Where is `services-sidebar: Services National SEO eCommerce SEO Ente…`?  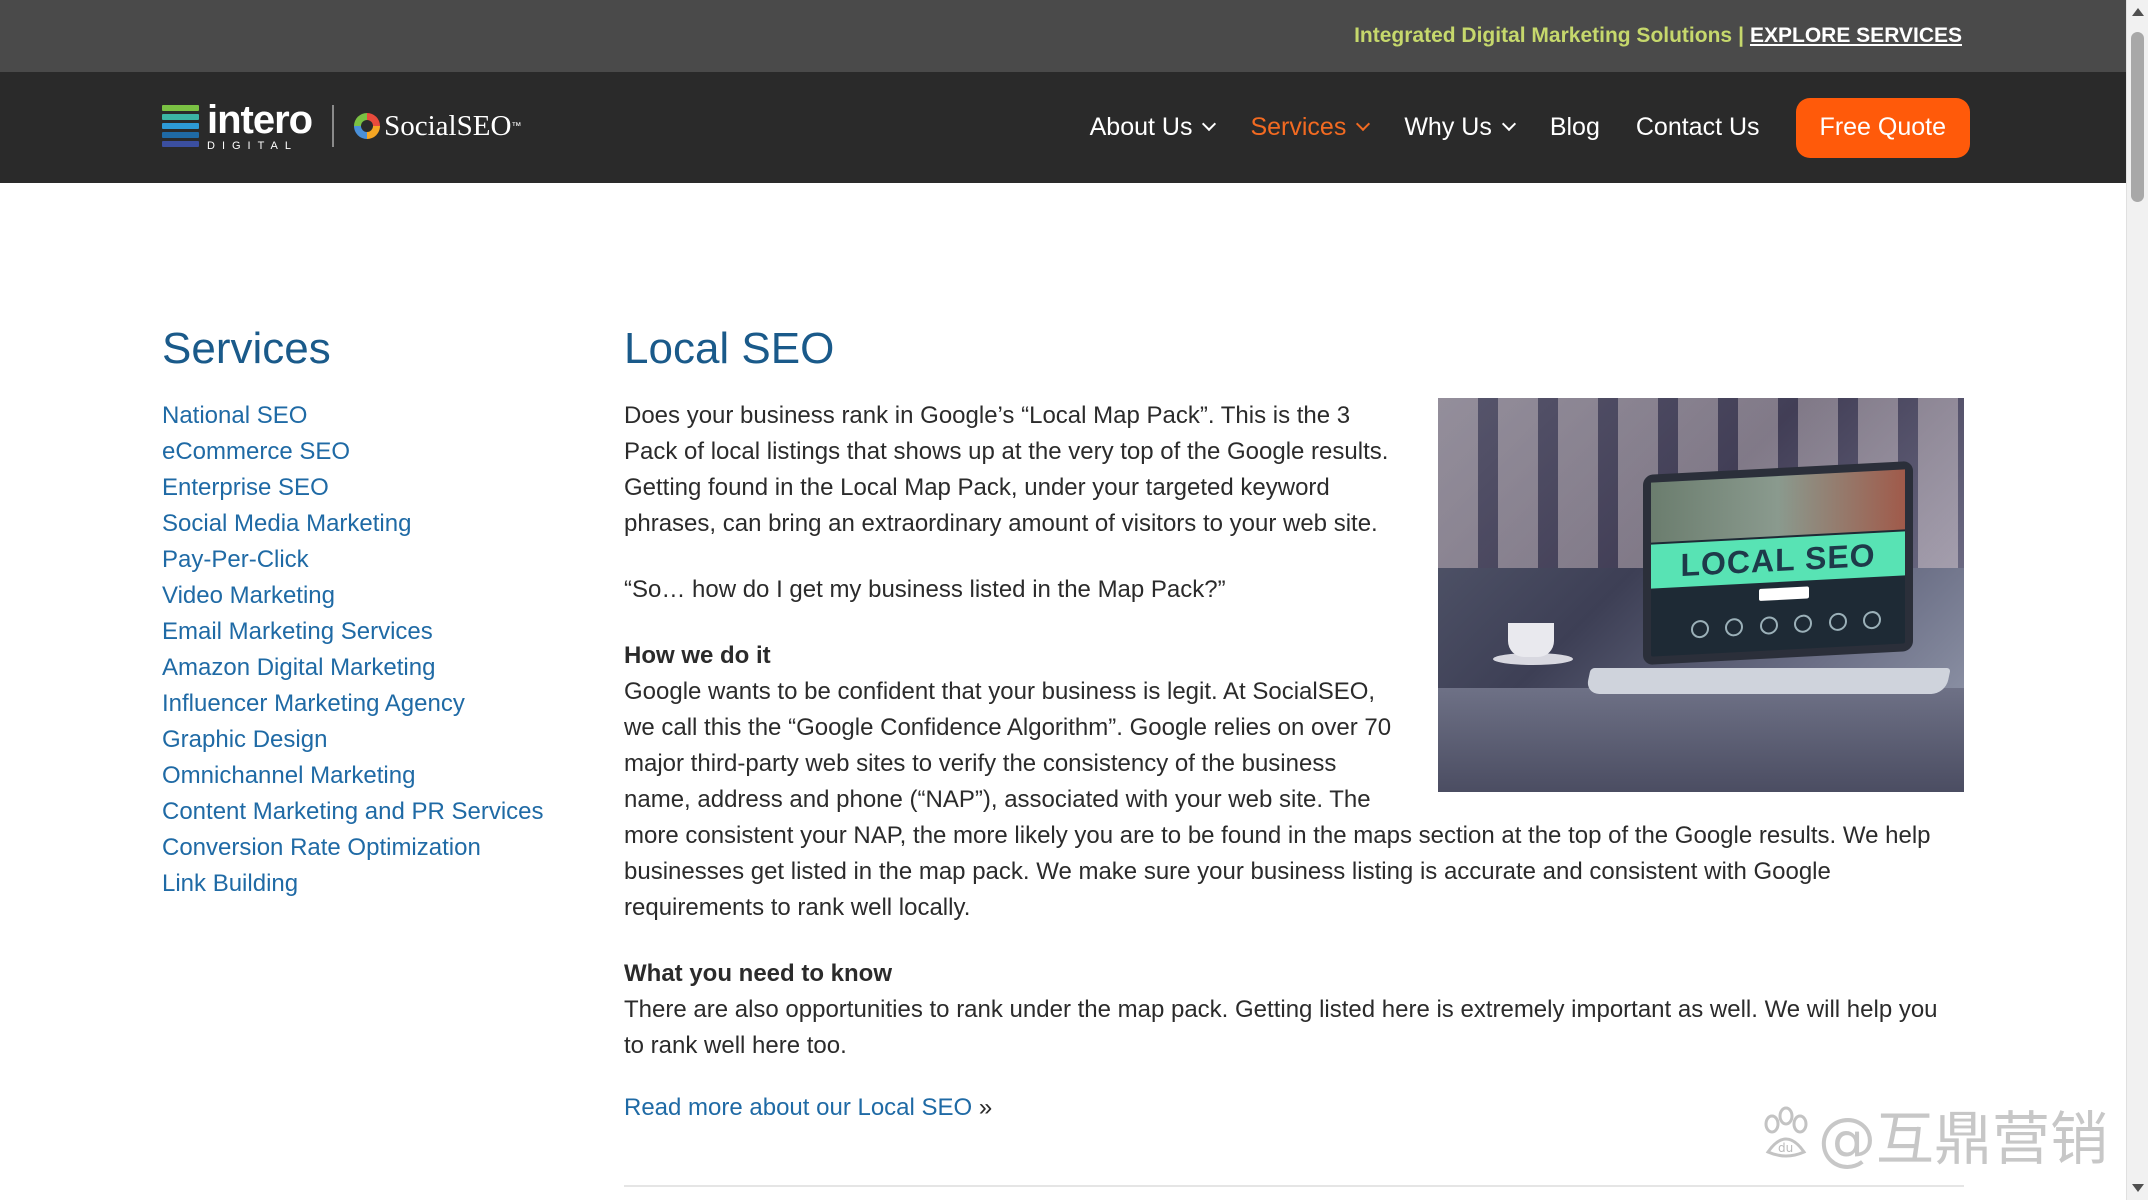 services-sidebar: Services National SEO eCommerce SEO Ente… is located at coordinates (362, 613).